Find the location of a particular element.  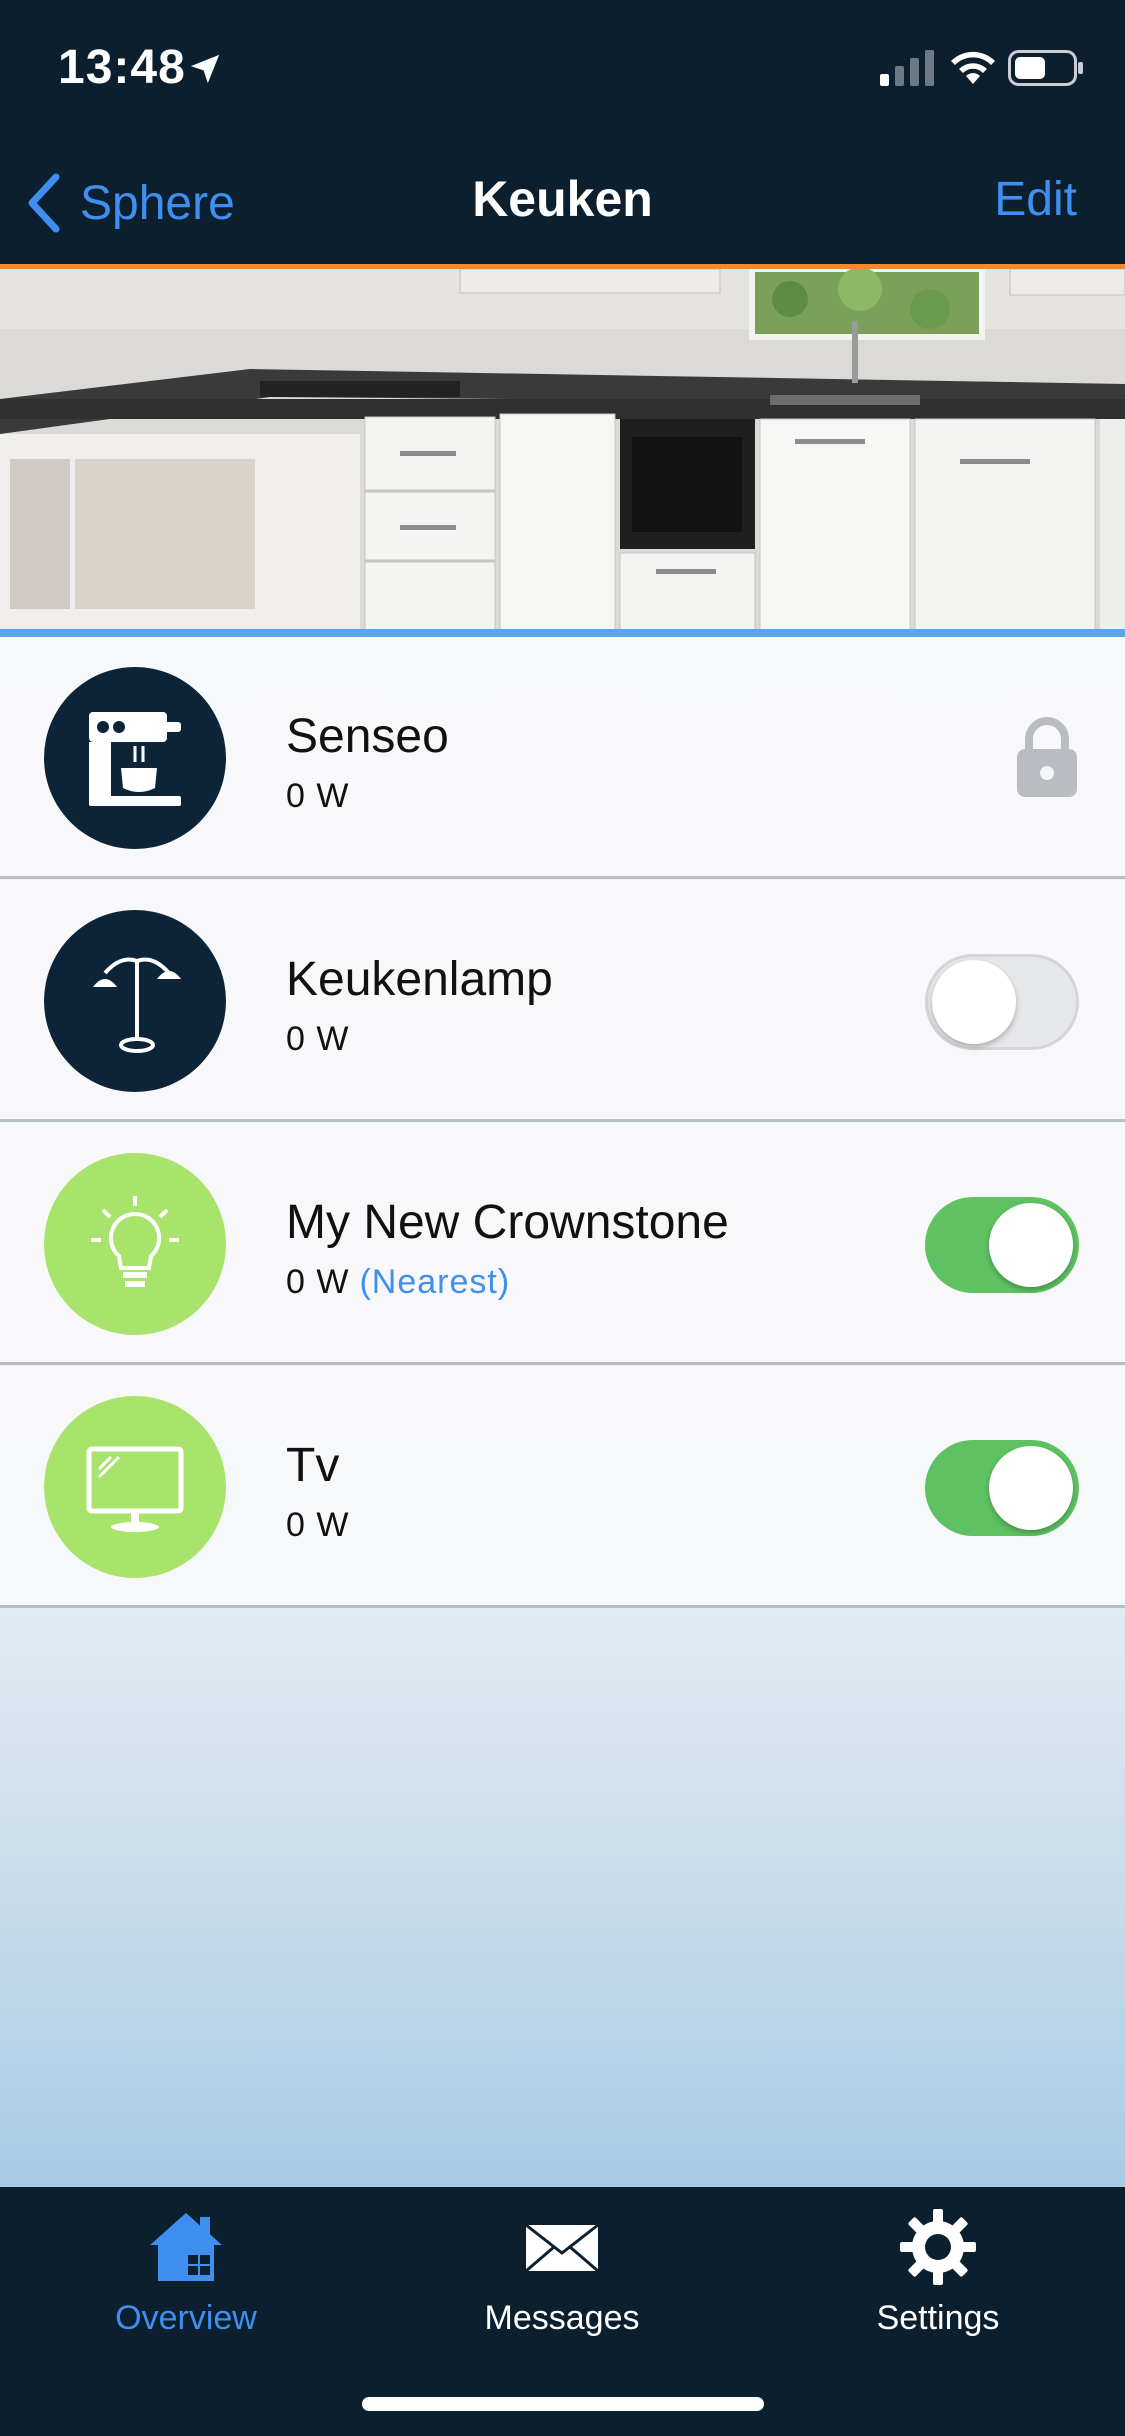

device-toggle-my-new-crownstone is located at coordinates (1002, 1245).